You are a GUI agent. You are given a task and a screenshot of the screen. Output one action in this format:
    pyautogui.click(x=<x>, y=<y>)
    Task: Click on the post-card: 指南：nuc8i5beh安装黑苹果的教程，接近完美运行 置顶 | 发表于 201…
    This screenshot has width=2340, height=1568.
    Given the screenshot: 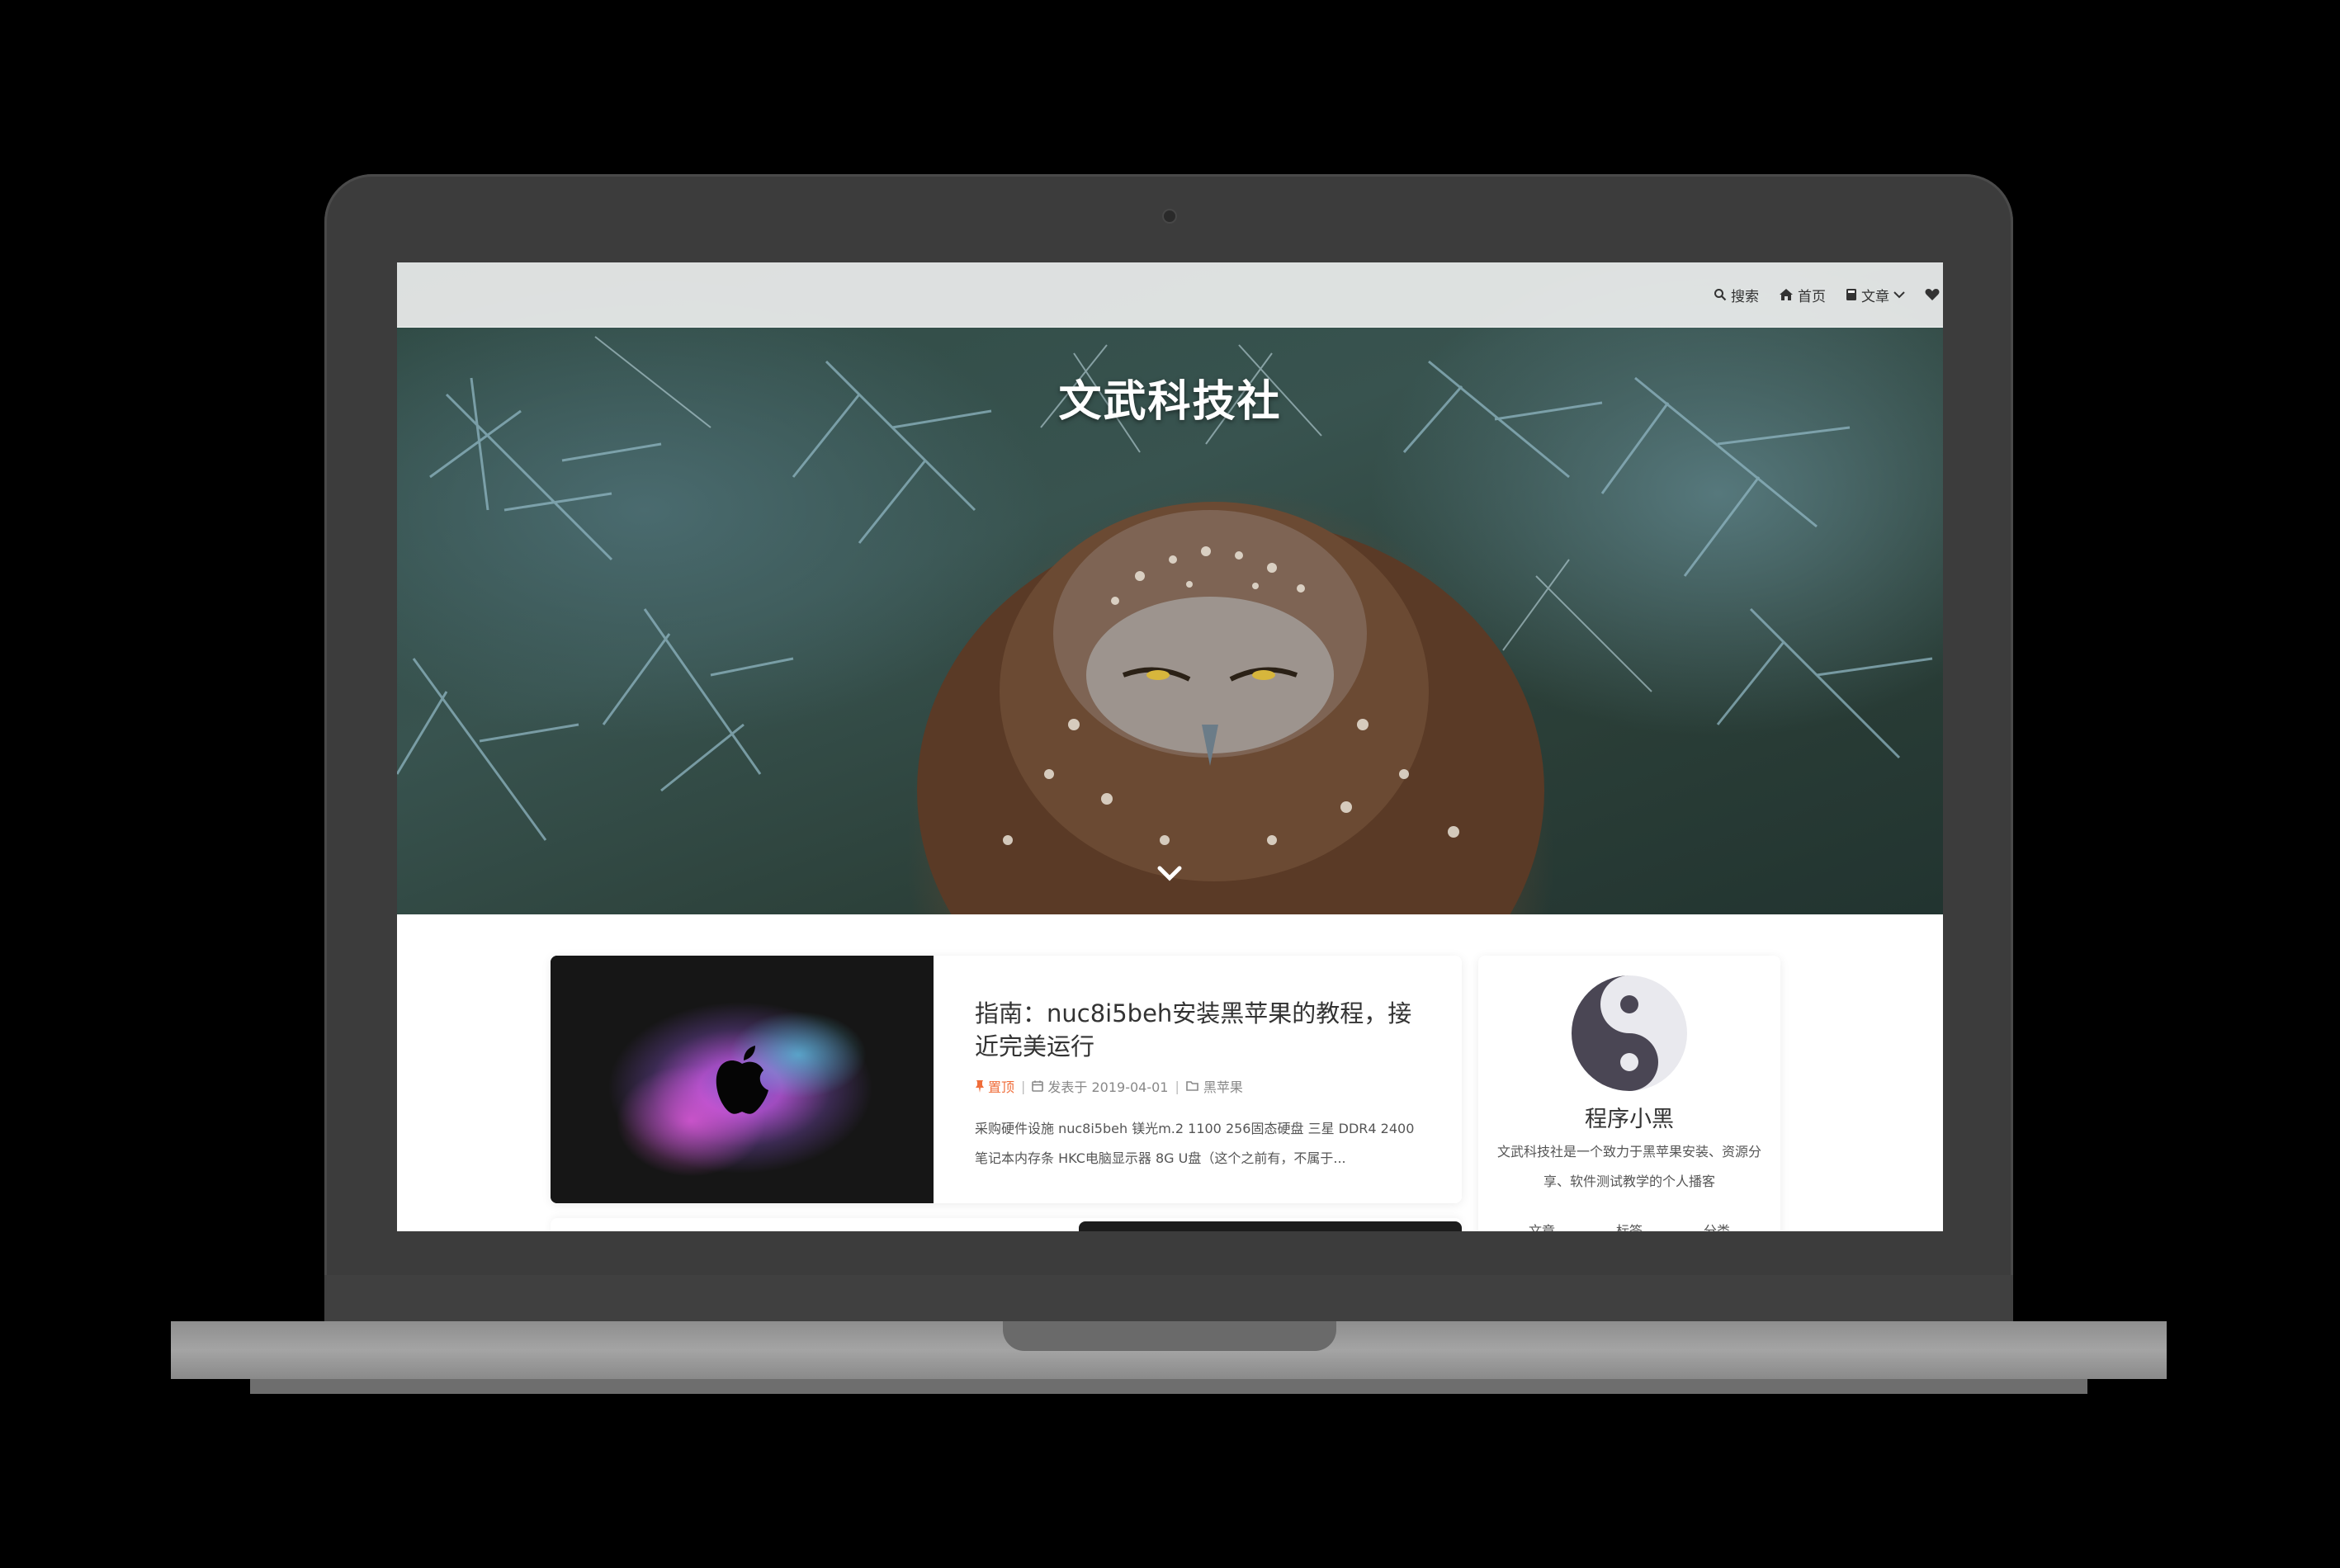 What is the action you would take?
    pyautogui.click(x=1006, y=1079)
    